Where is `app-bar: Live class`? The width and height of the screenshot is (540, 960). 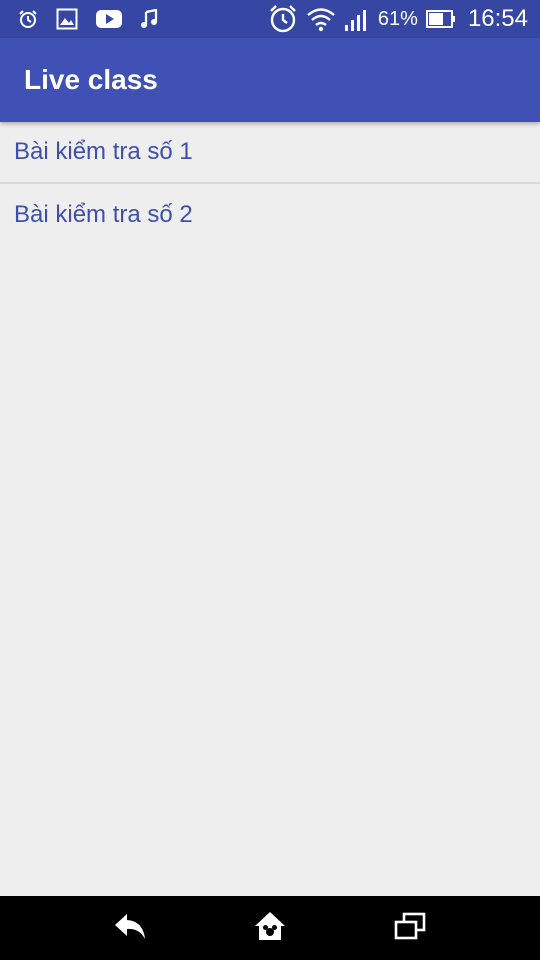
app-bar: Live class is located at coordinates (270, 80).